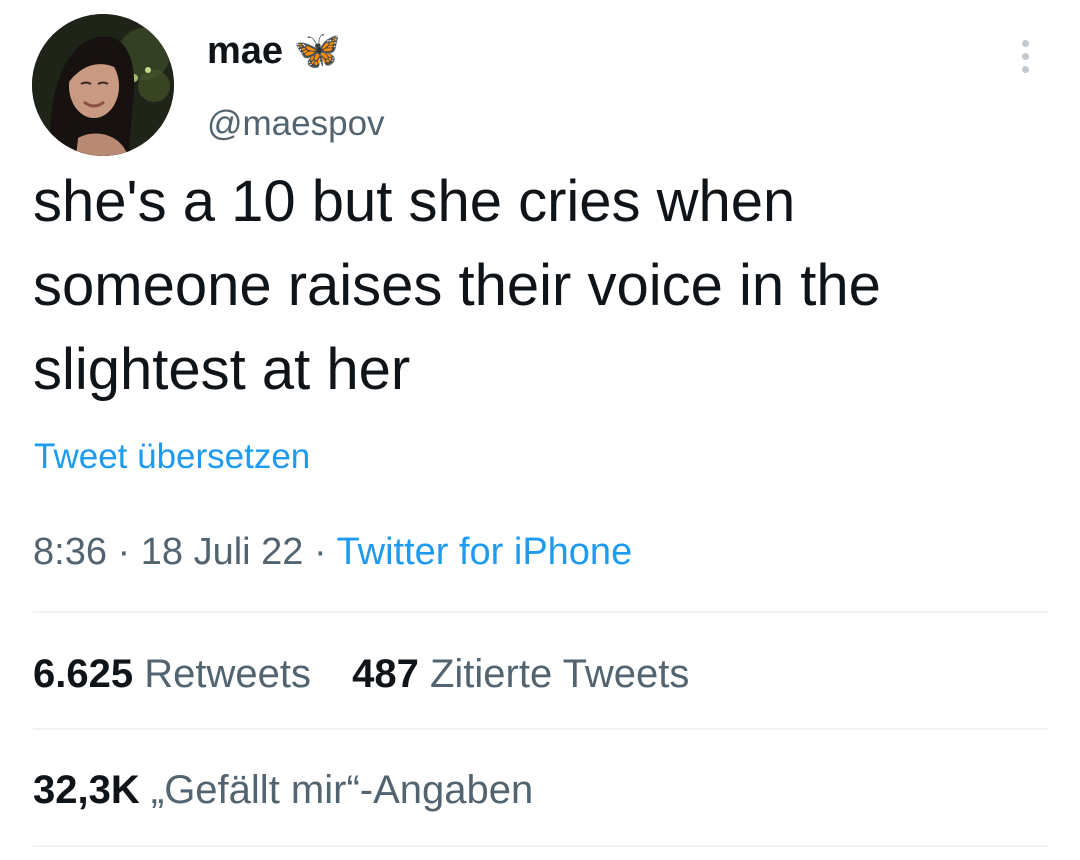 The height and width of the screenshot is (860, 1080). What do you see at coordinates (342, 790) in the screenshot?
I see `likes-label: „Gefällt mir“-Angaben` at bounding box center [342, 790].